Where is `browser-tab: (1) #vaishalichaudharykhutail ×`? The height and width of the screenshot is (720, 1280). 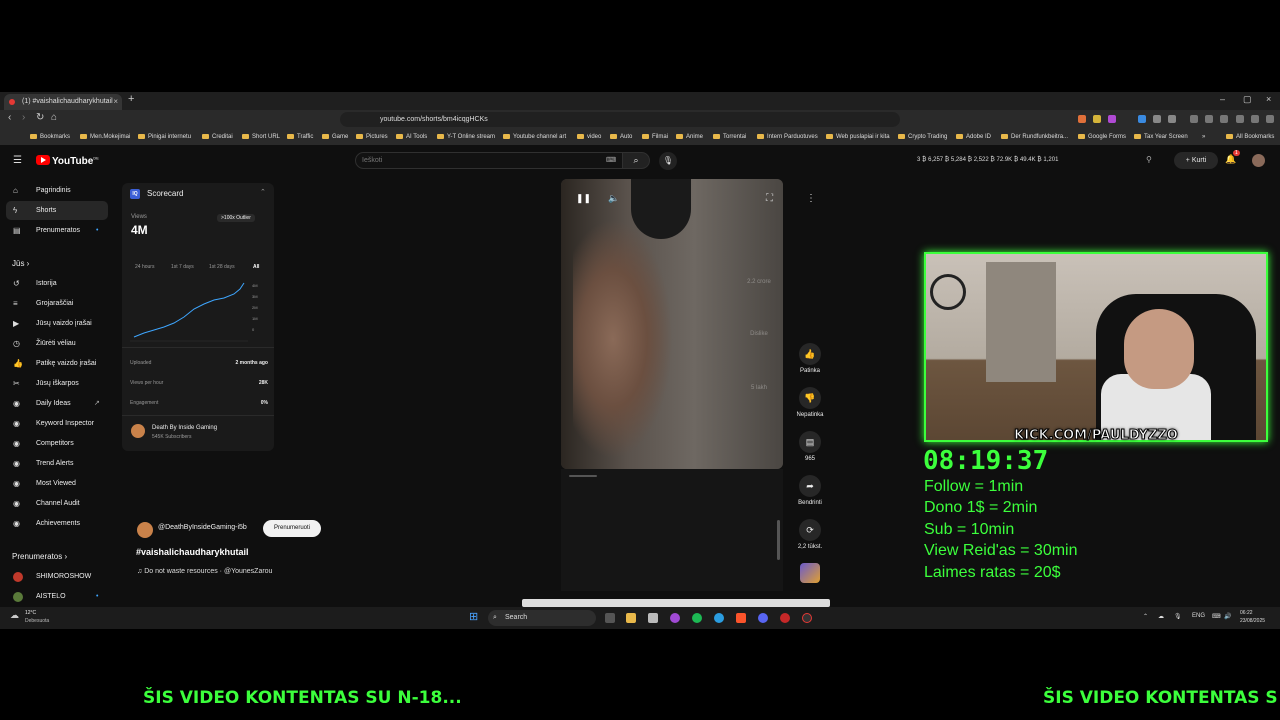 browser-tab: (1) #vaishalichaudharykhutail × is located at coordinates (63, 102).